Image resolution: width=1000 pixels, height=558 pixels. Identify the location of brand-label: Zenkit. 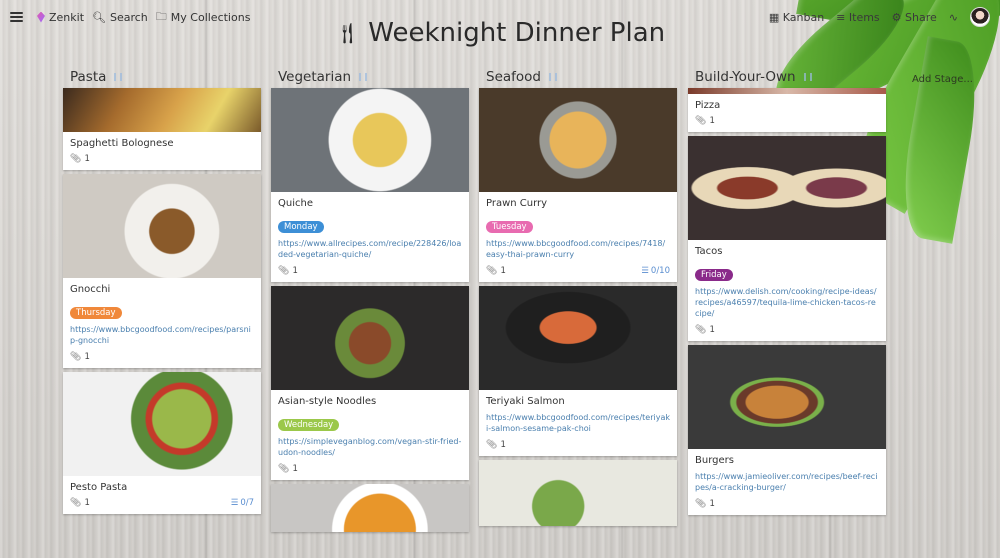
(67, 17).